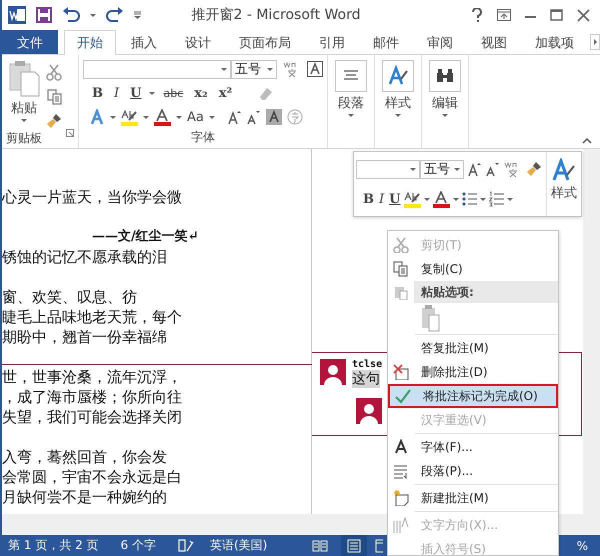 The height and width of the screenshot is (556, 600). I want to click on menu-item: 新建批注(M), so click(473, 498).